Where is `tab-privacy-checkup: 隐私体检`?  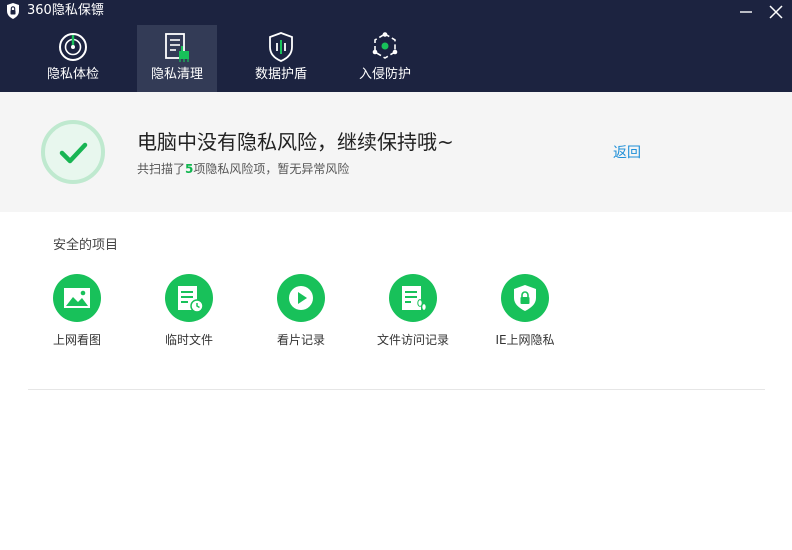 tab-privacy-checkup: 隐私体检 is located at coordinates (73, 58).